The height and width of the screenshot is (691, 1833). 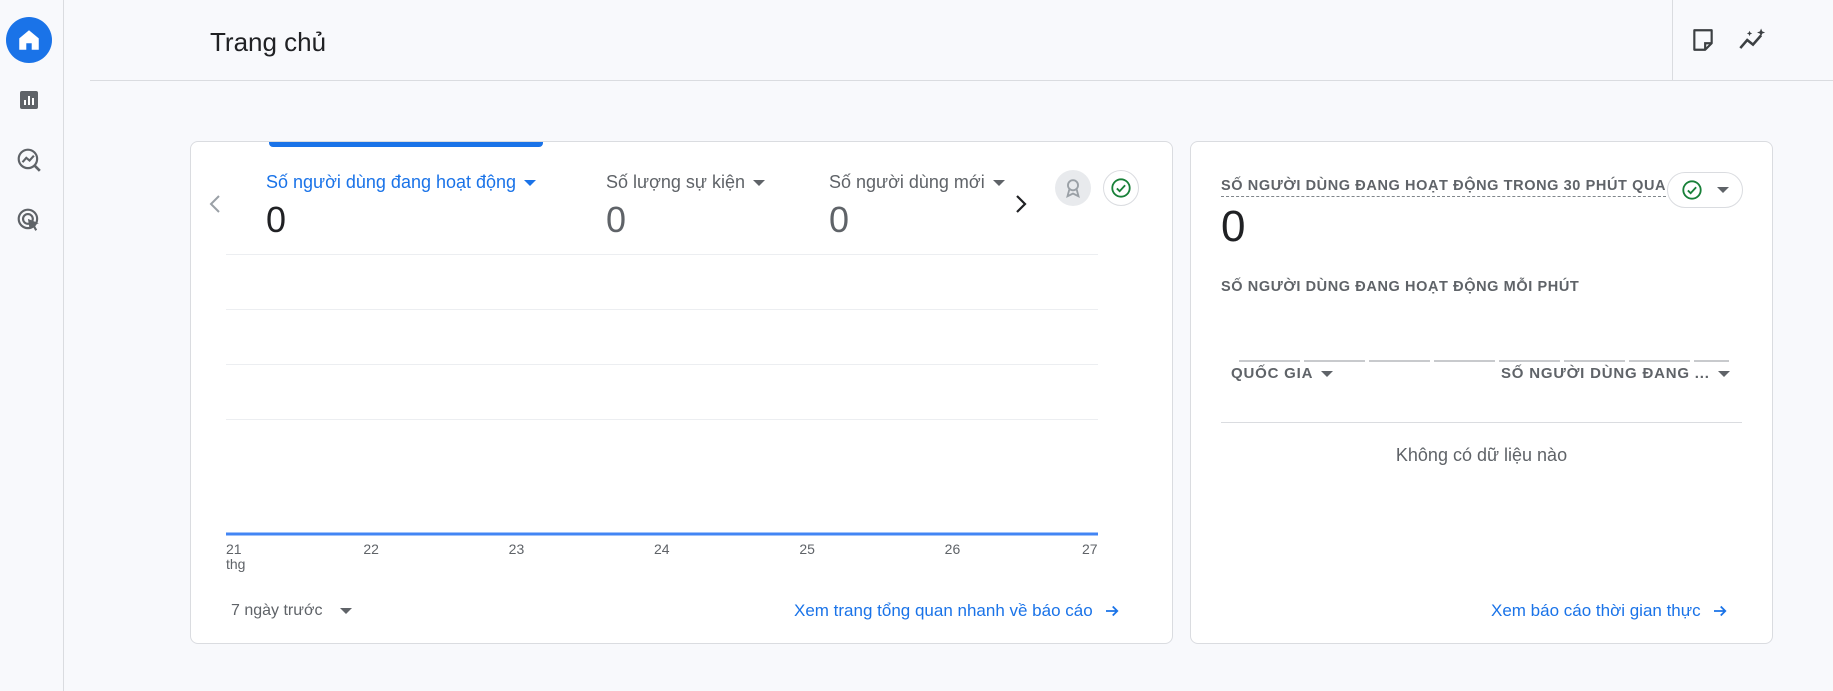 I want to click on link-label: Xem trang tổng quan nhanh về báo cáo, so click(x=943, y=610).